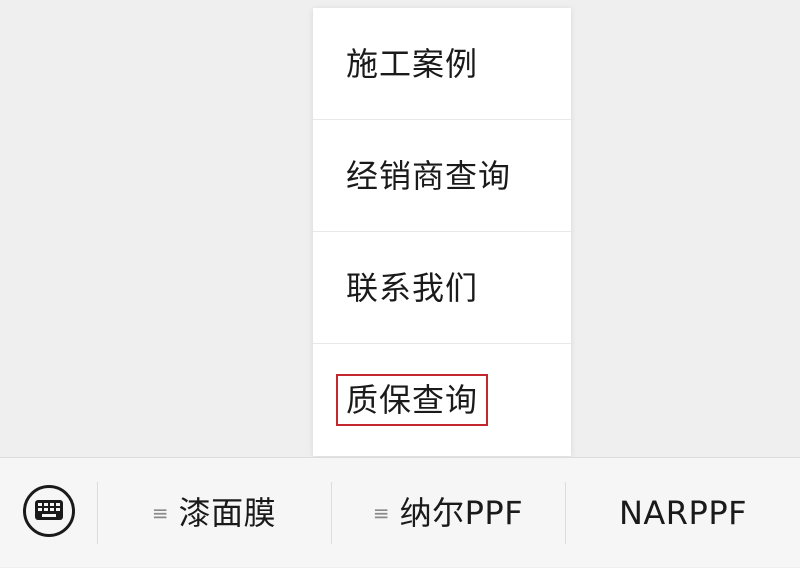  I want to click on keyboard-toggle-button, so click(49, 511).